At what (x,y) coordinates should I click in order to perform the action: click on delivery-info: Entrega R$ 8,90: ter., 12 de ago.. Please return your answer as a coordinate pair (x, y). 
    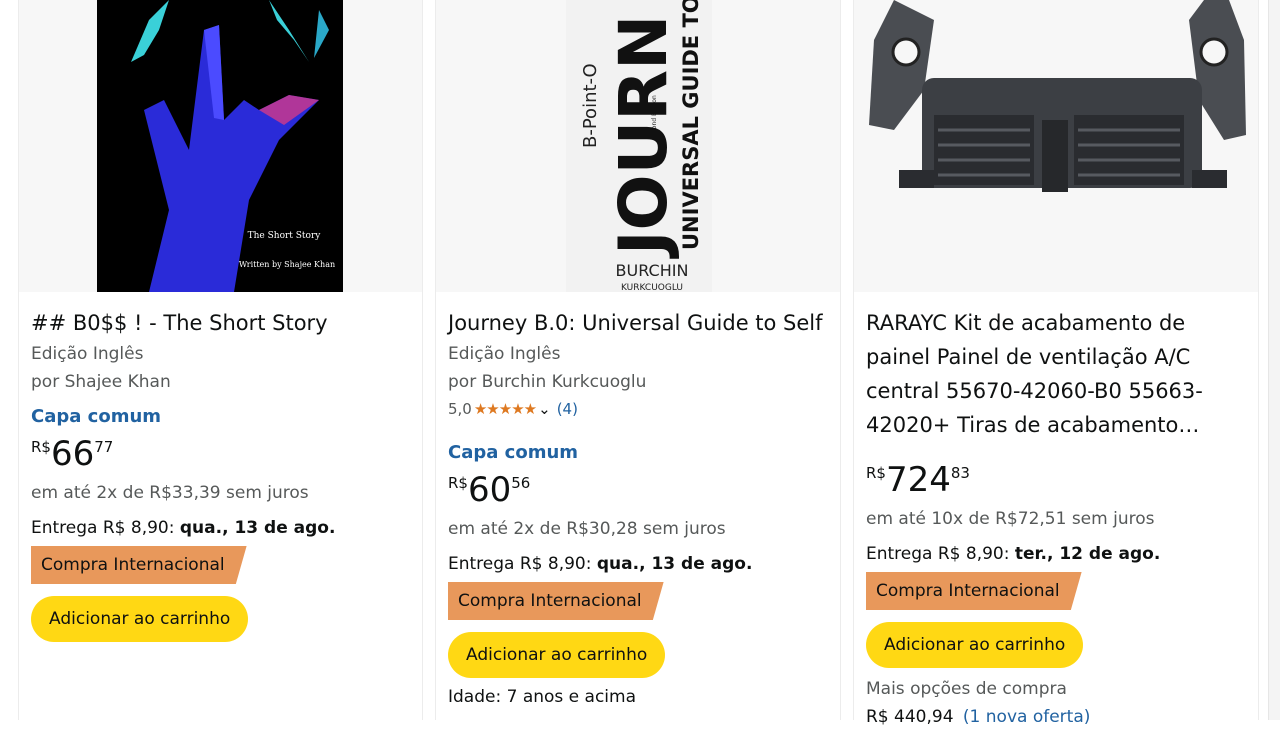
    Looking at the image, I should click on (1058, 554).